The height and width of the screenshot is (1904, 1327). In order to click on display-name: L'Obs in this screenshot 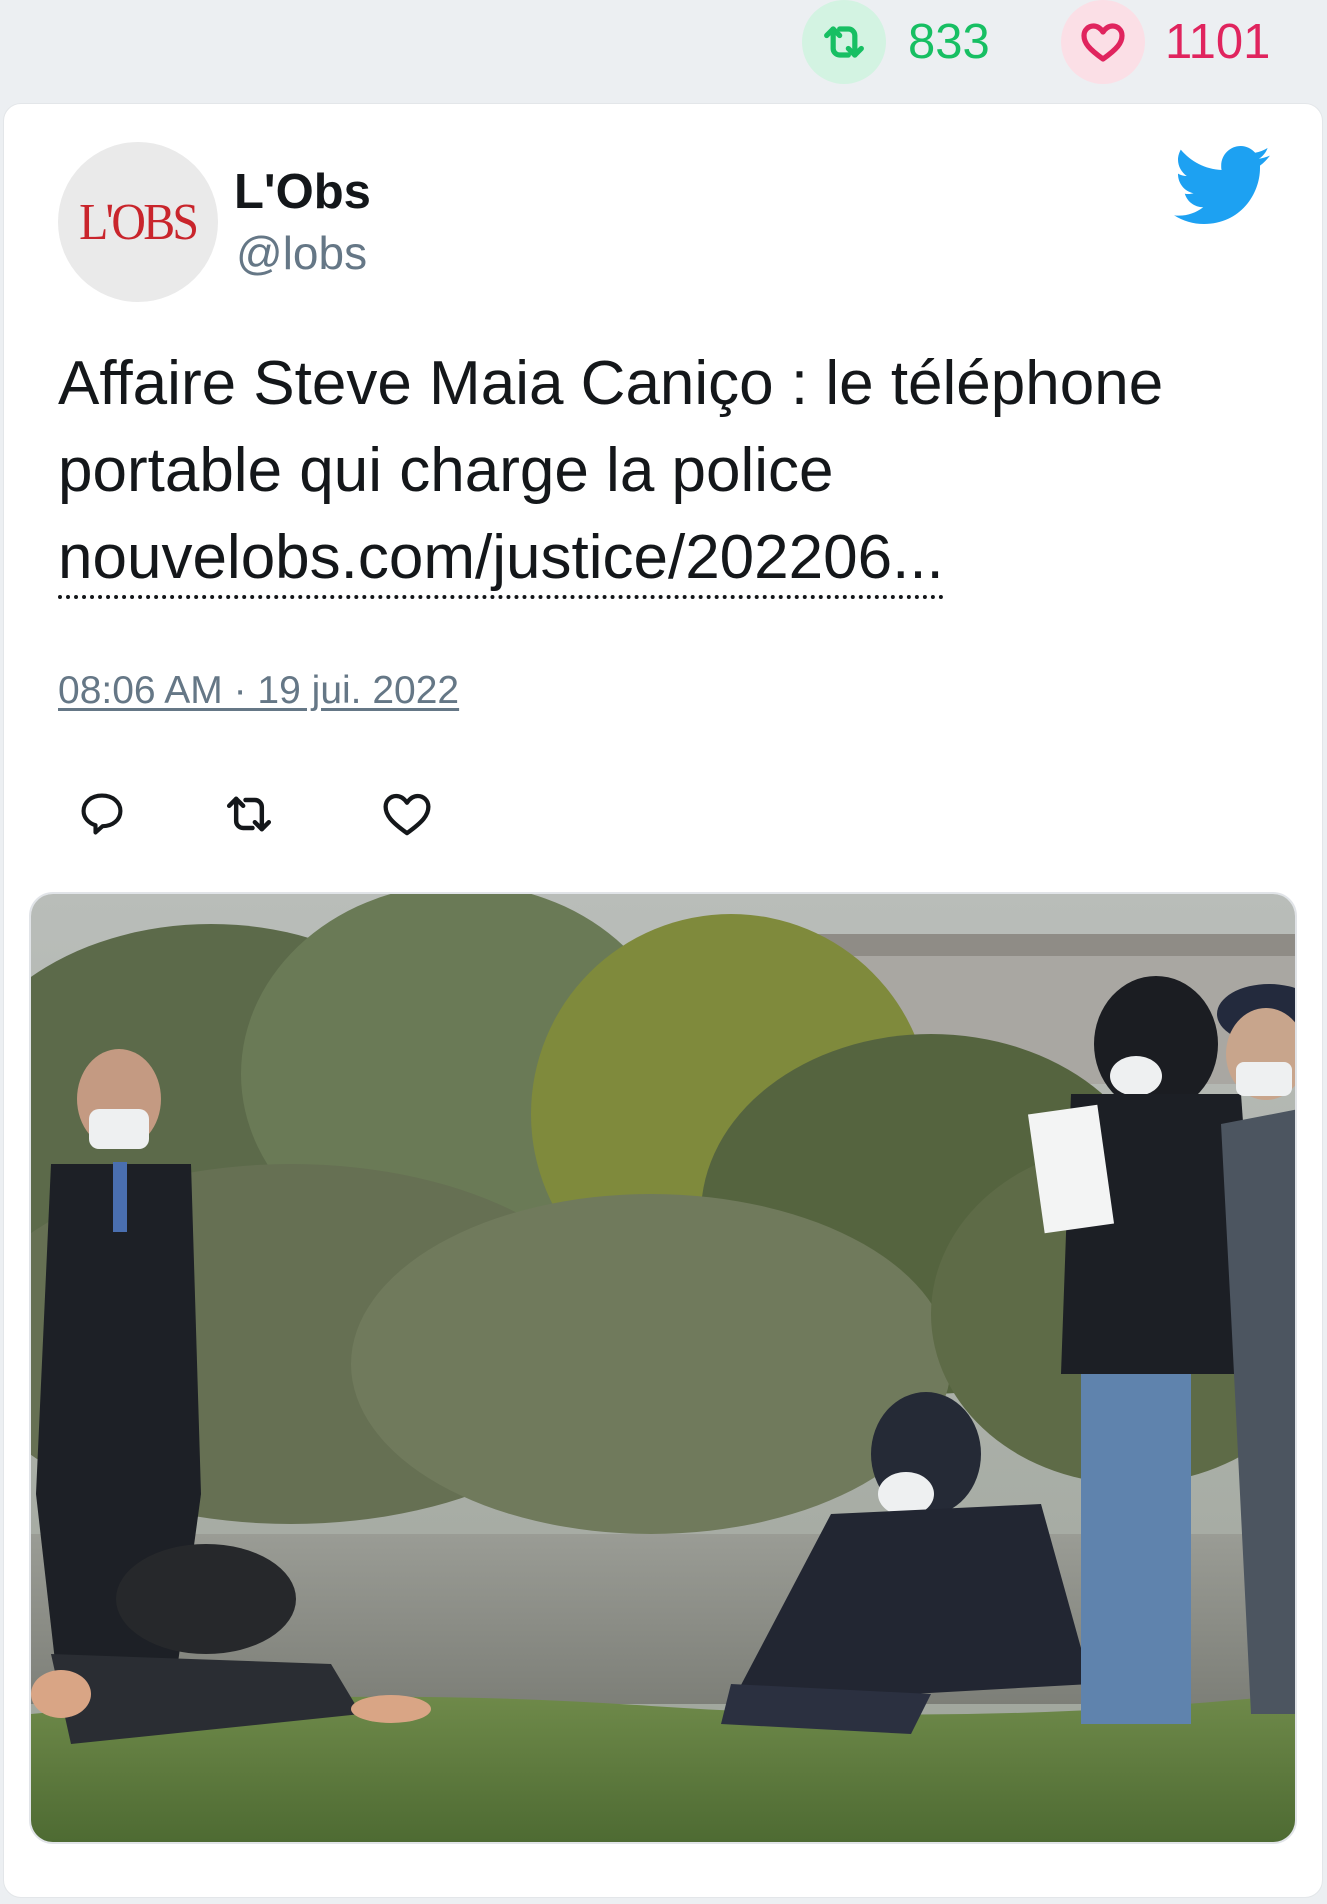, I will do `click(302, 192)`.